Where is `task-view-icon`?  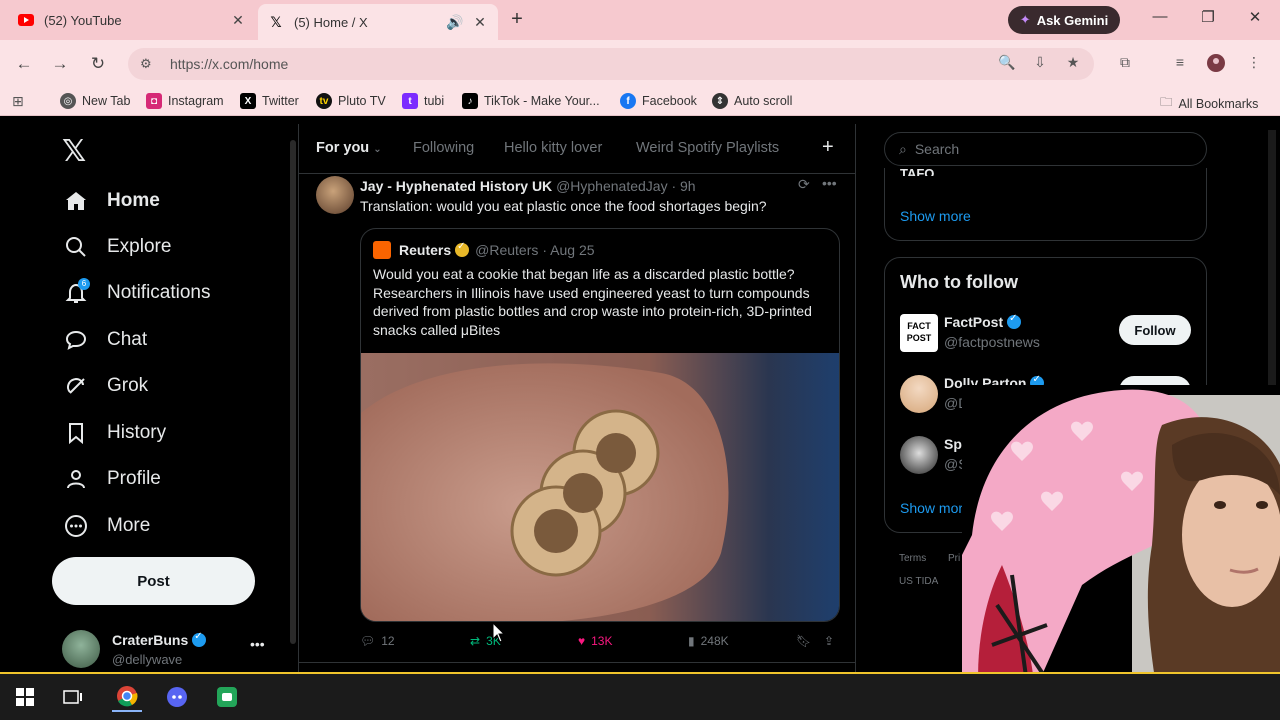
task-view-icon is located at coordinates (73, 697).